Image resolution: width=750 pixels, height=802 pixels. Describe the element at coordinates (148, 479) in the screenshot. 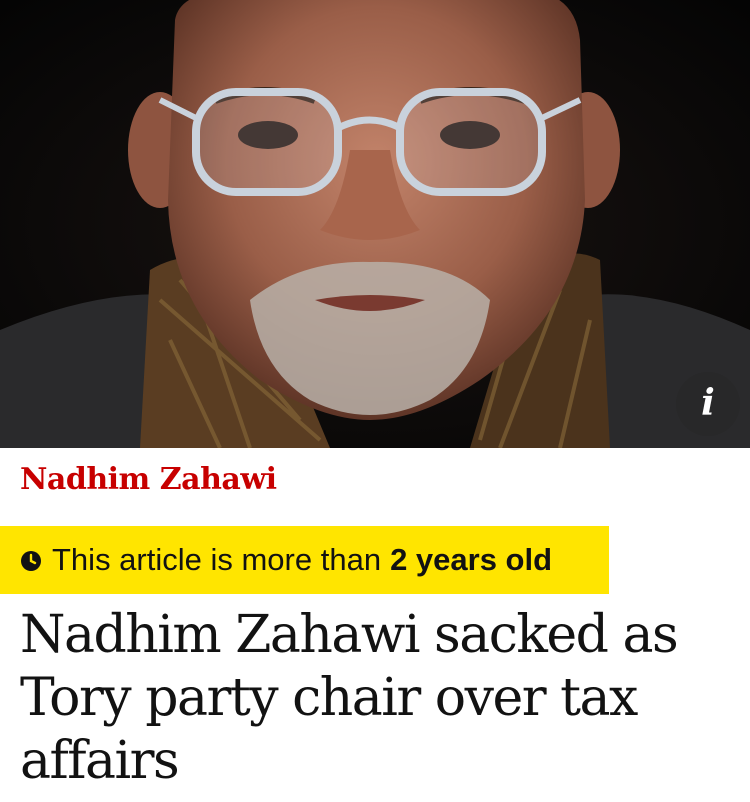

I see `section-kicker-link: Nadhim Zahawi` at that location.